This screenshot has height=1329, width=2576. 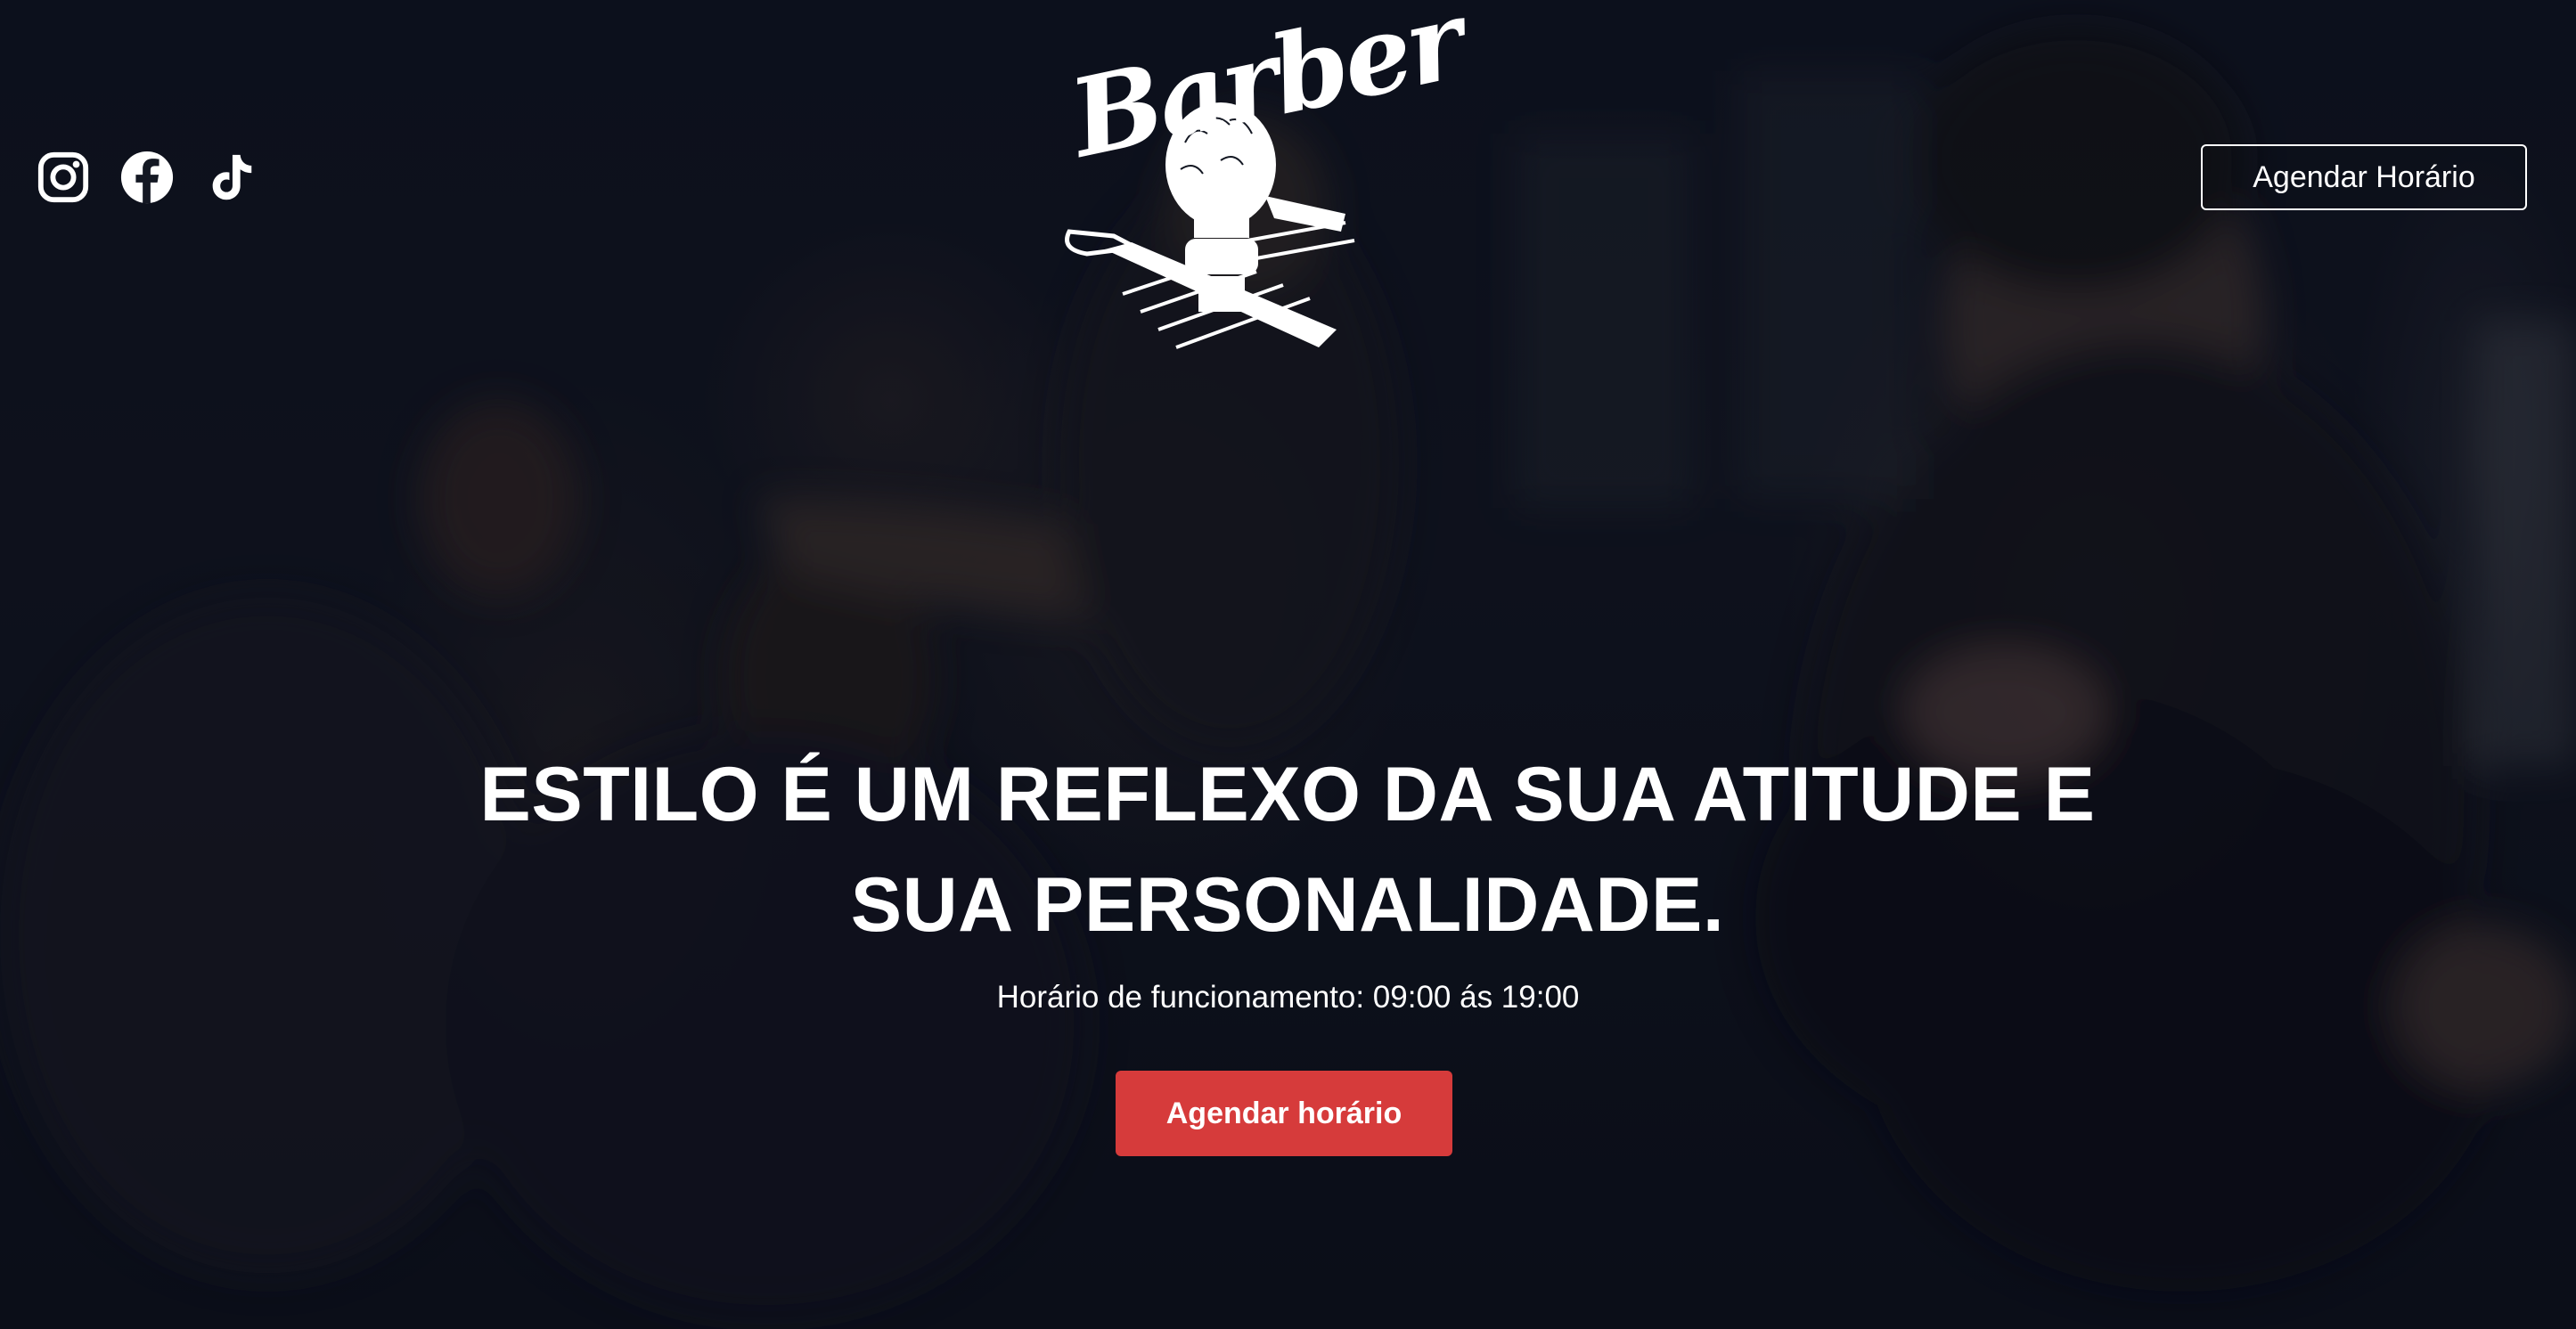 I want to click on facebook-icon, so click(x=147, y=177).